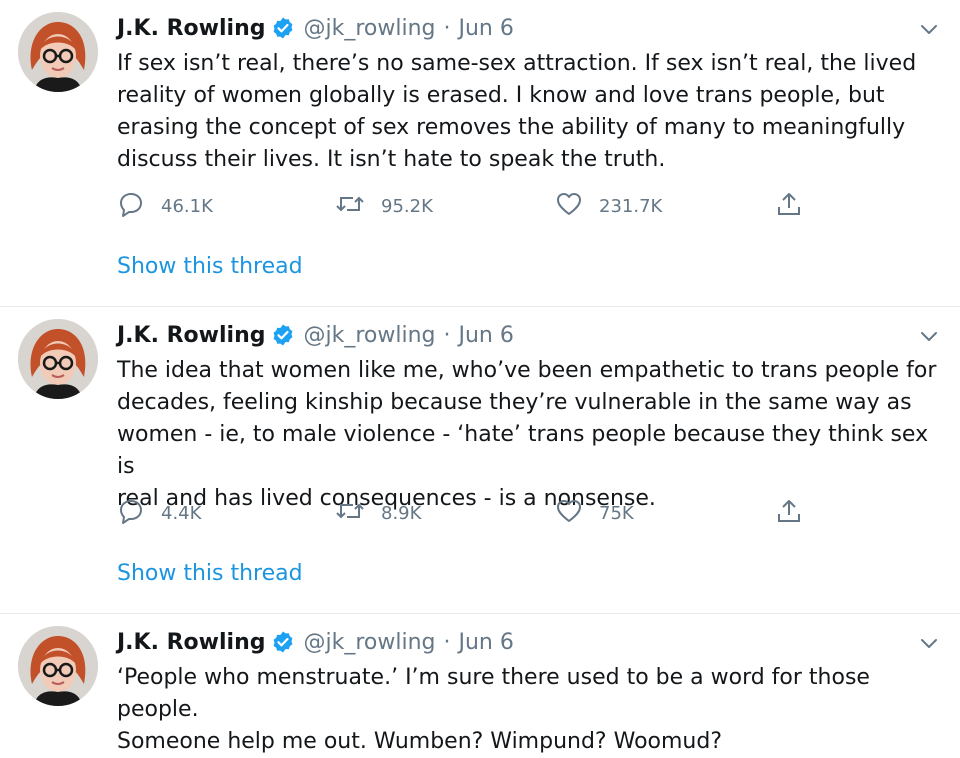  I want to click on retweet-count: 8.9K, so click(401, 513).